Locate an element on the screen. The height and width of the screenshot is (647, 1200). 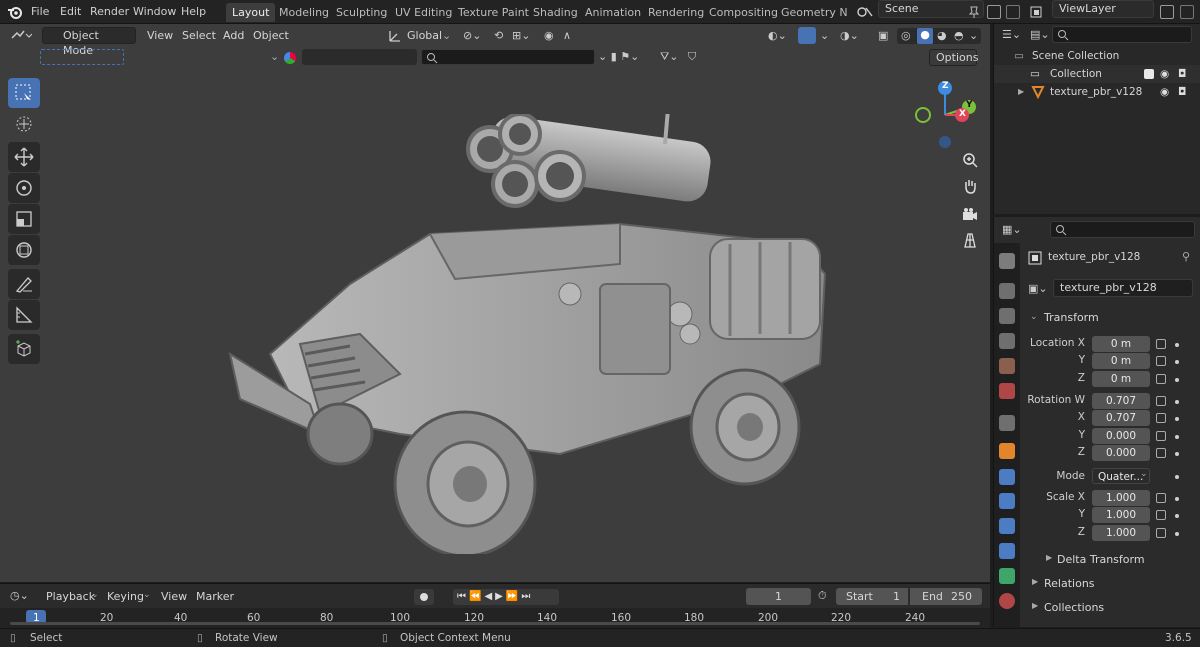
tab-animation: Animation is located at coordinates (613, 12).